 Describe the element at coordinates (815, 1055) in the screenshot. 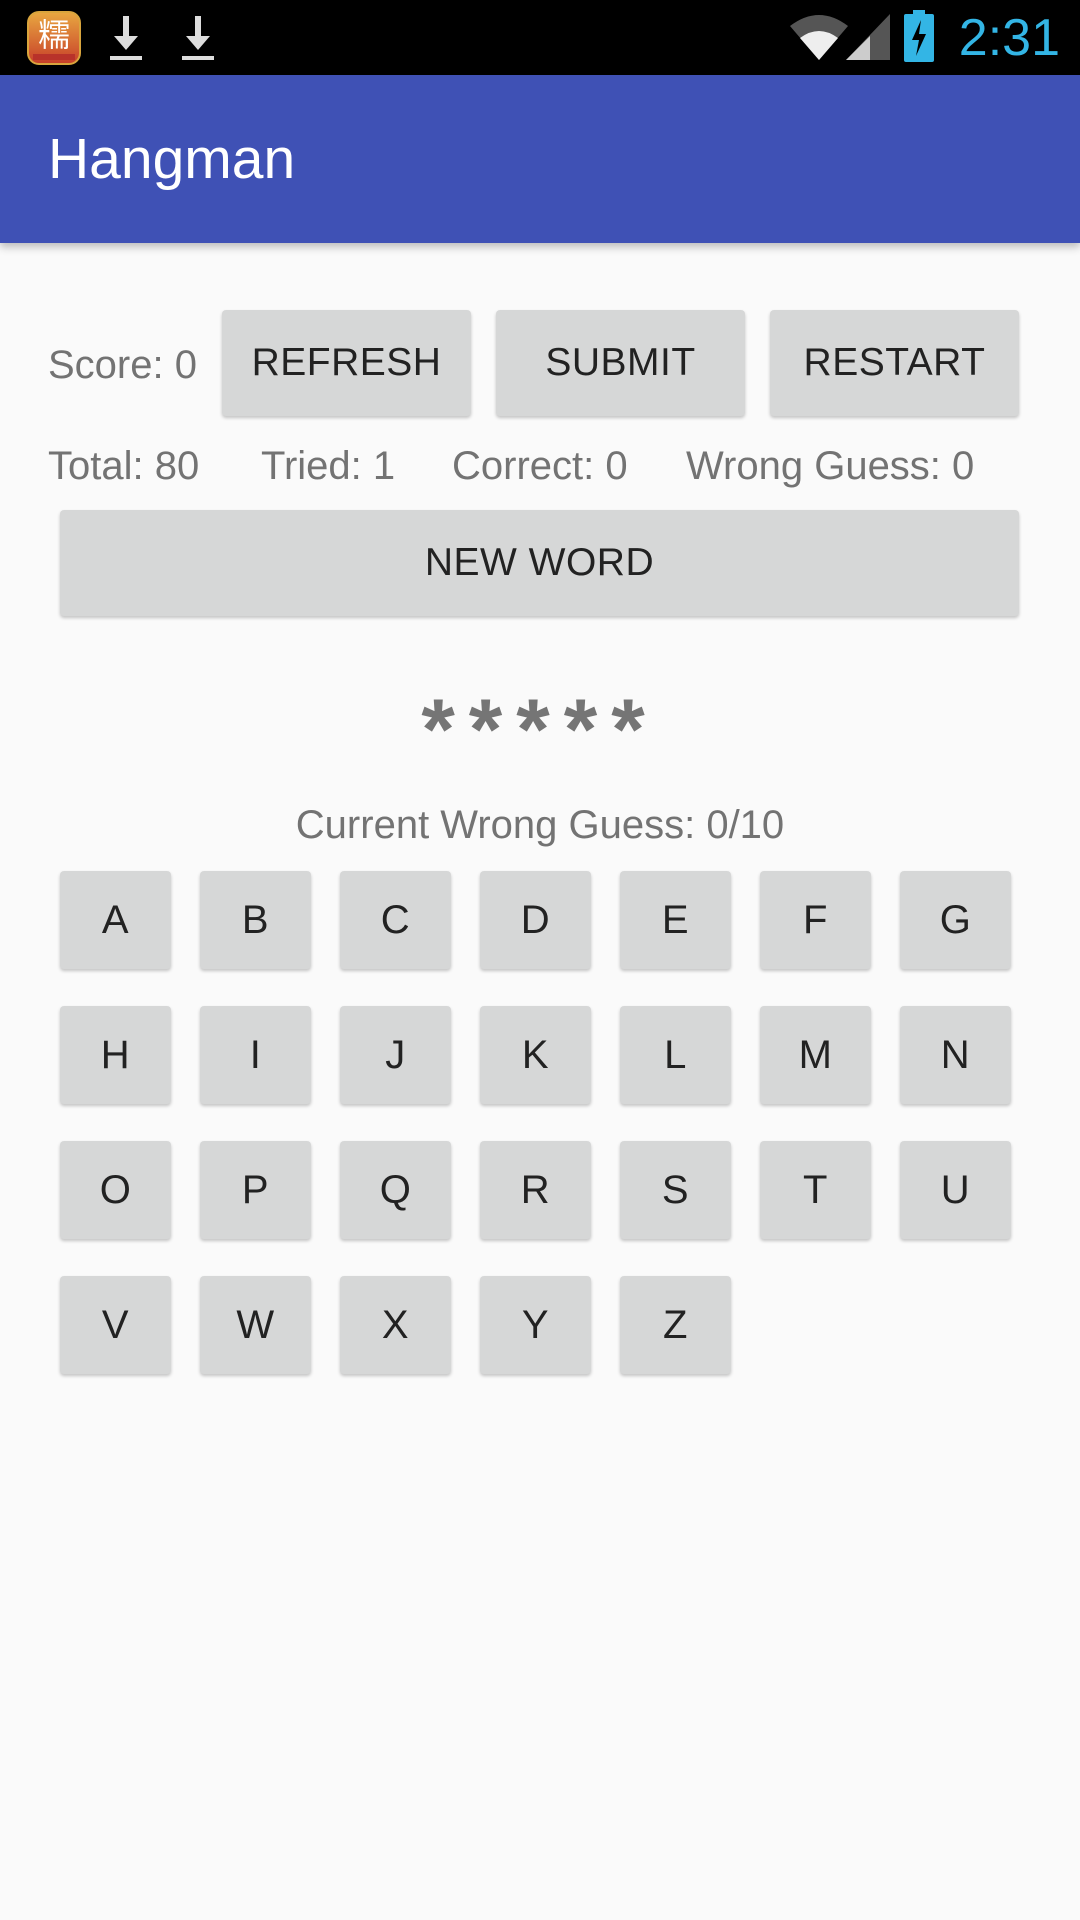

I see `letter-key-m: M` at that location.